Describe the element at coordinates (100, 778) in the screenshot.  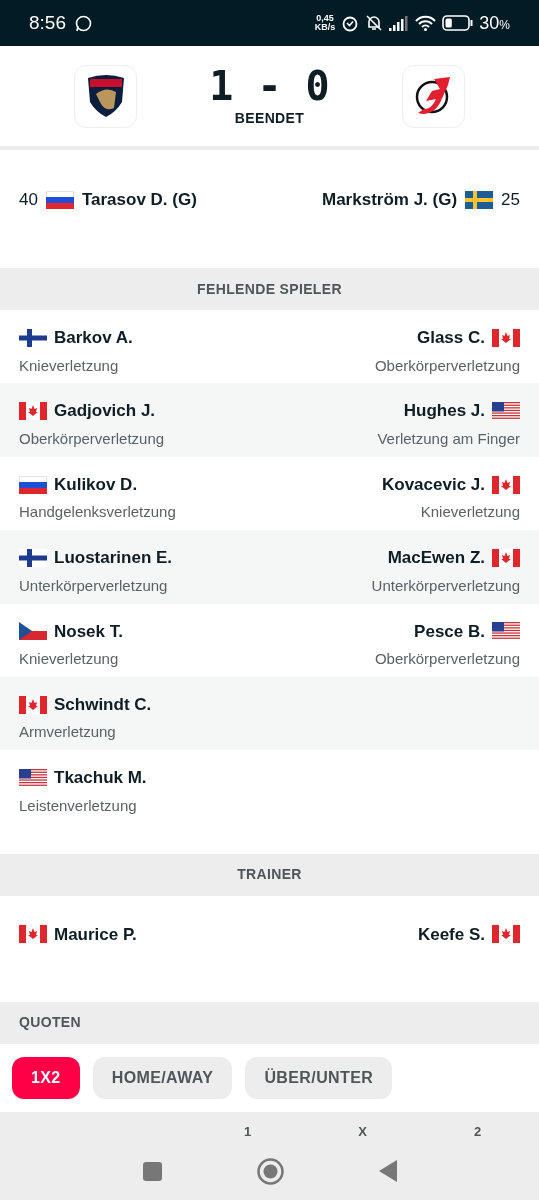
I see `player-name: Tkachuk M.` at that location.